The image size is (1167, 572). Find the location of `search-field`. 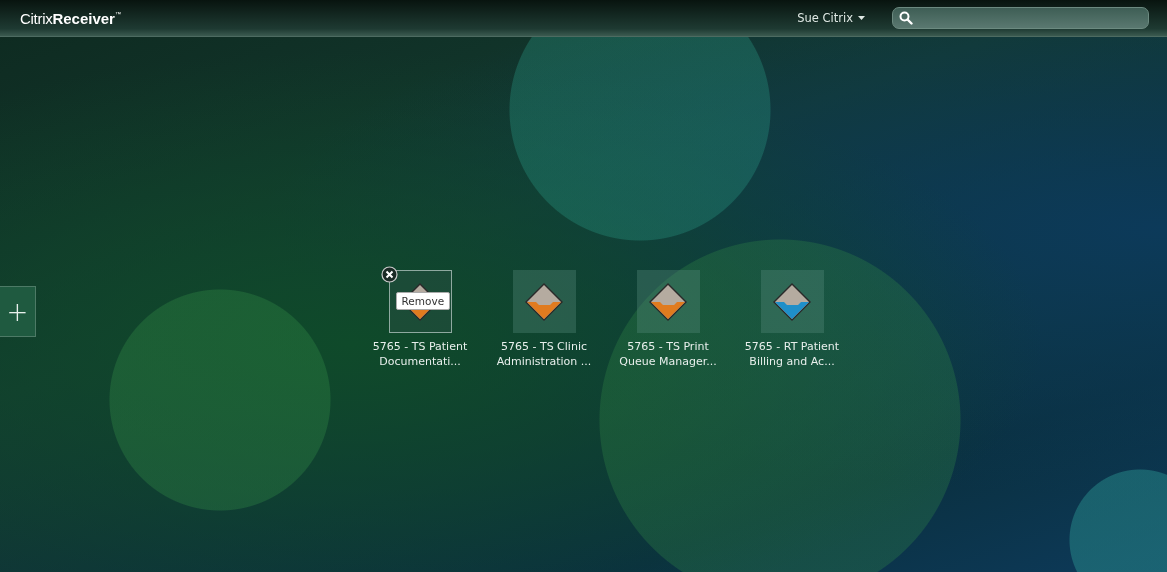

search-field is located at coordinates (1020, 18).